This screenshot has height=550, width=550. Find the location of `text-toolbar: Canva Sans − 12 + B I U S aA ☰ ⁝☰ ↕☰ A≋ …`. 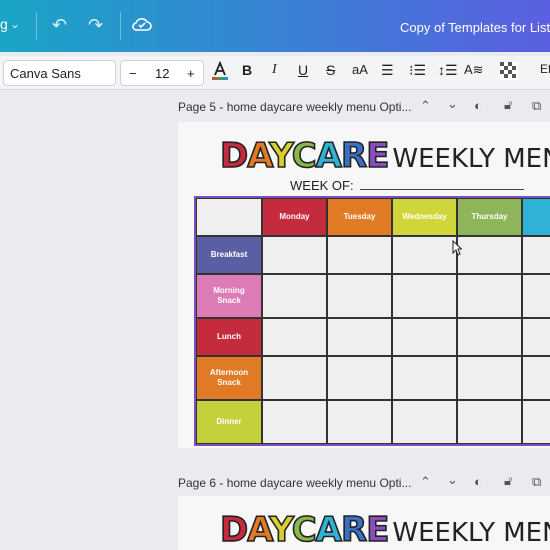

text-toolbar: Canva Sans − 12 + B I U S aA ☰ ⁝☰ ↕☰ A≋ … is located at coordinates (275, 73).